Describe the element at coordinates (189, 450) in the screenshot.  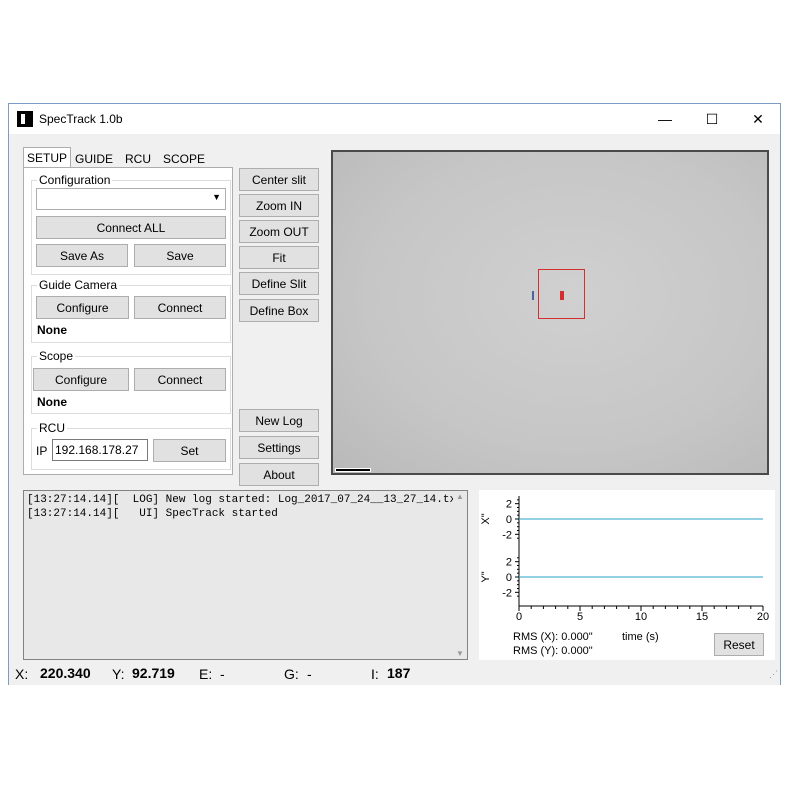
I see `rcu-set-button: Set` at that location.